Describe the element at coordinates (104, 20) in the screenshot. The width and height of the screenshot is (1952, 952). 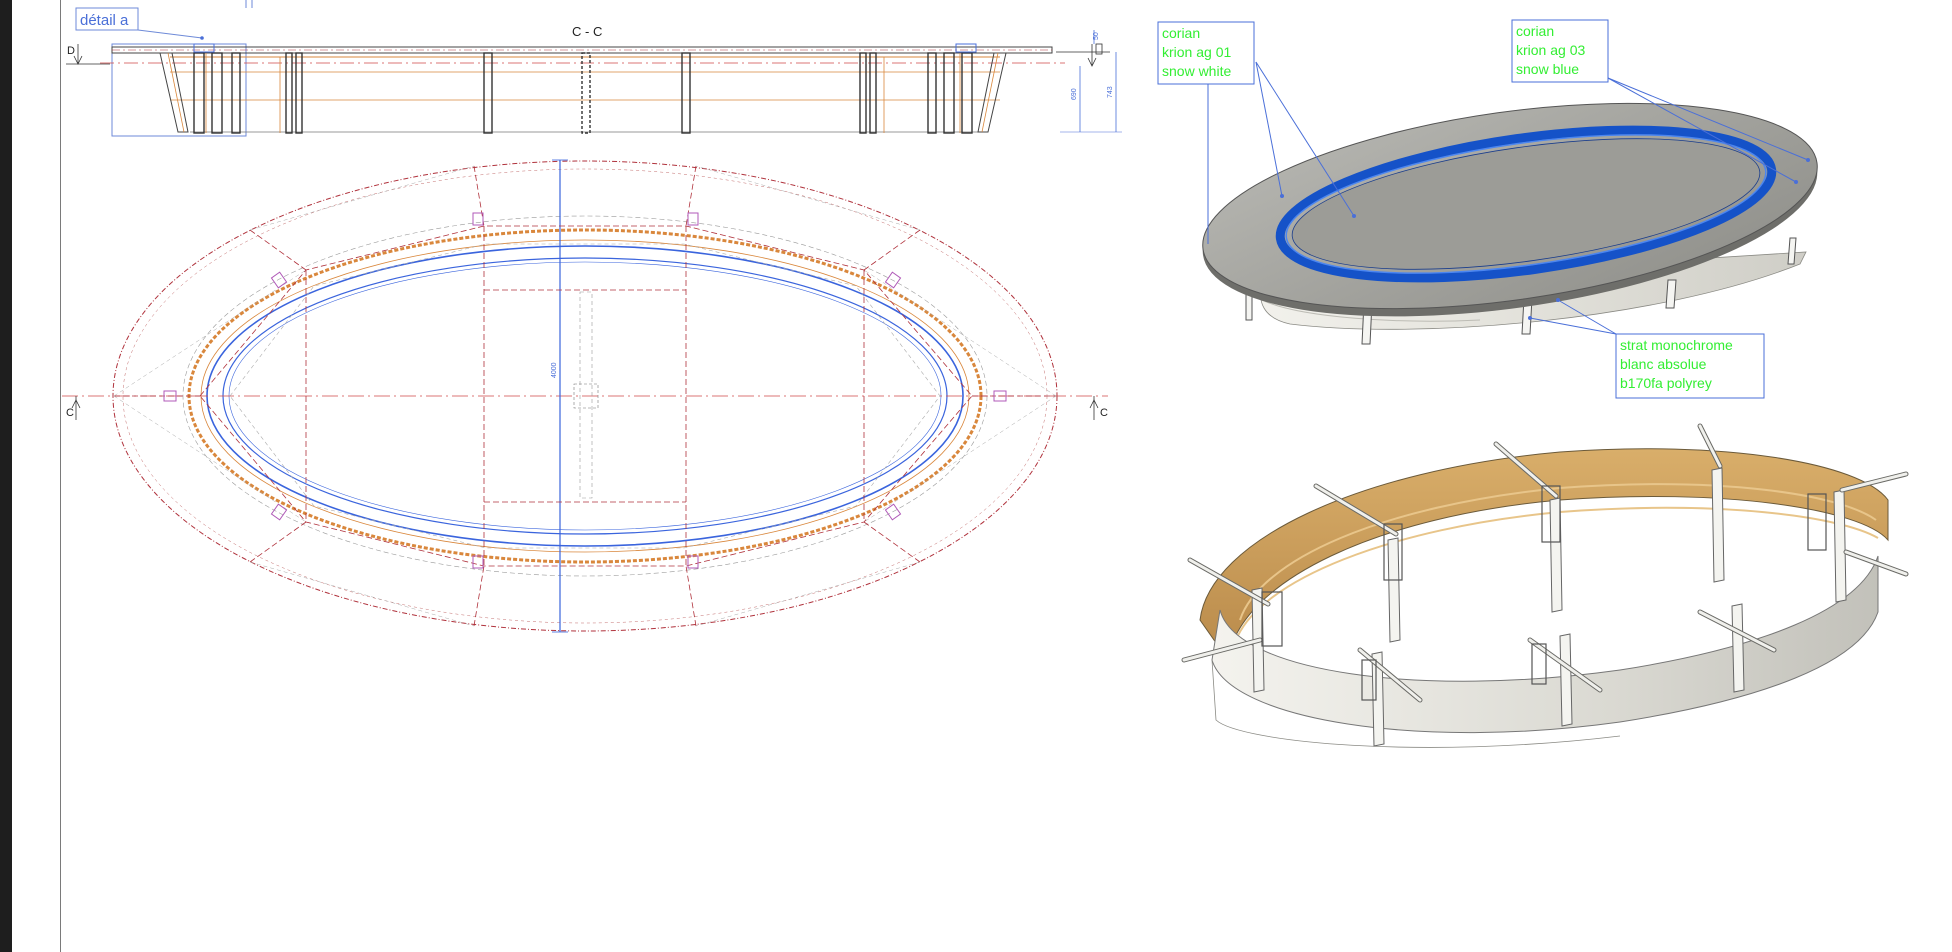
I see `detail-label: détail a` at that location.